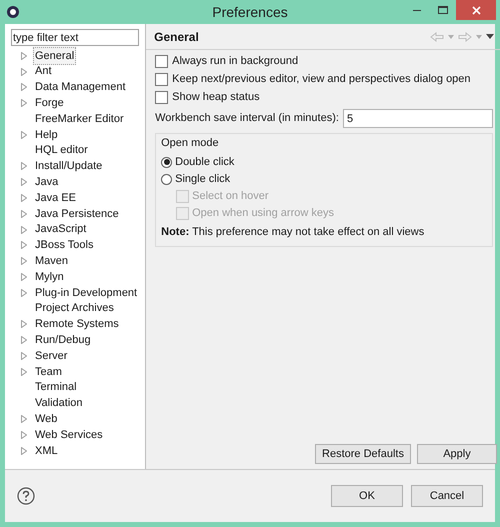  What do you see at coordinates (456, 454) in the screenshot?
I see `page-button: Apply` at bounding box center [456, 454].